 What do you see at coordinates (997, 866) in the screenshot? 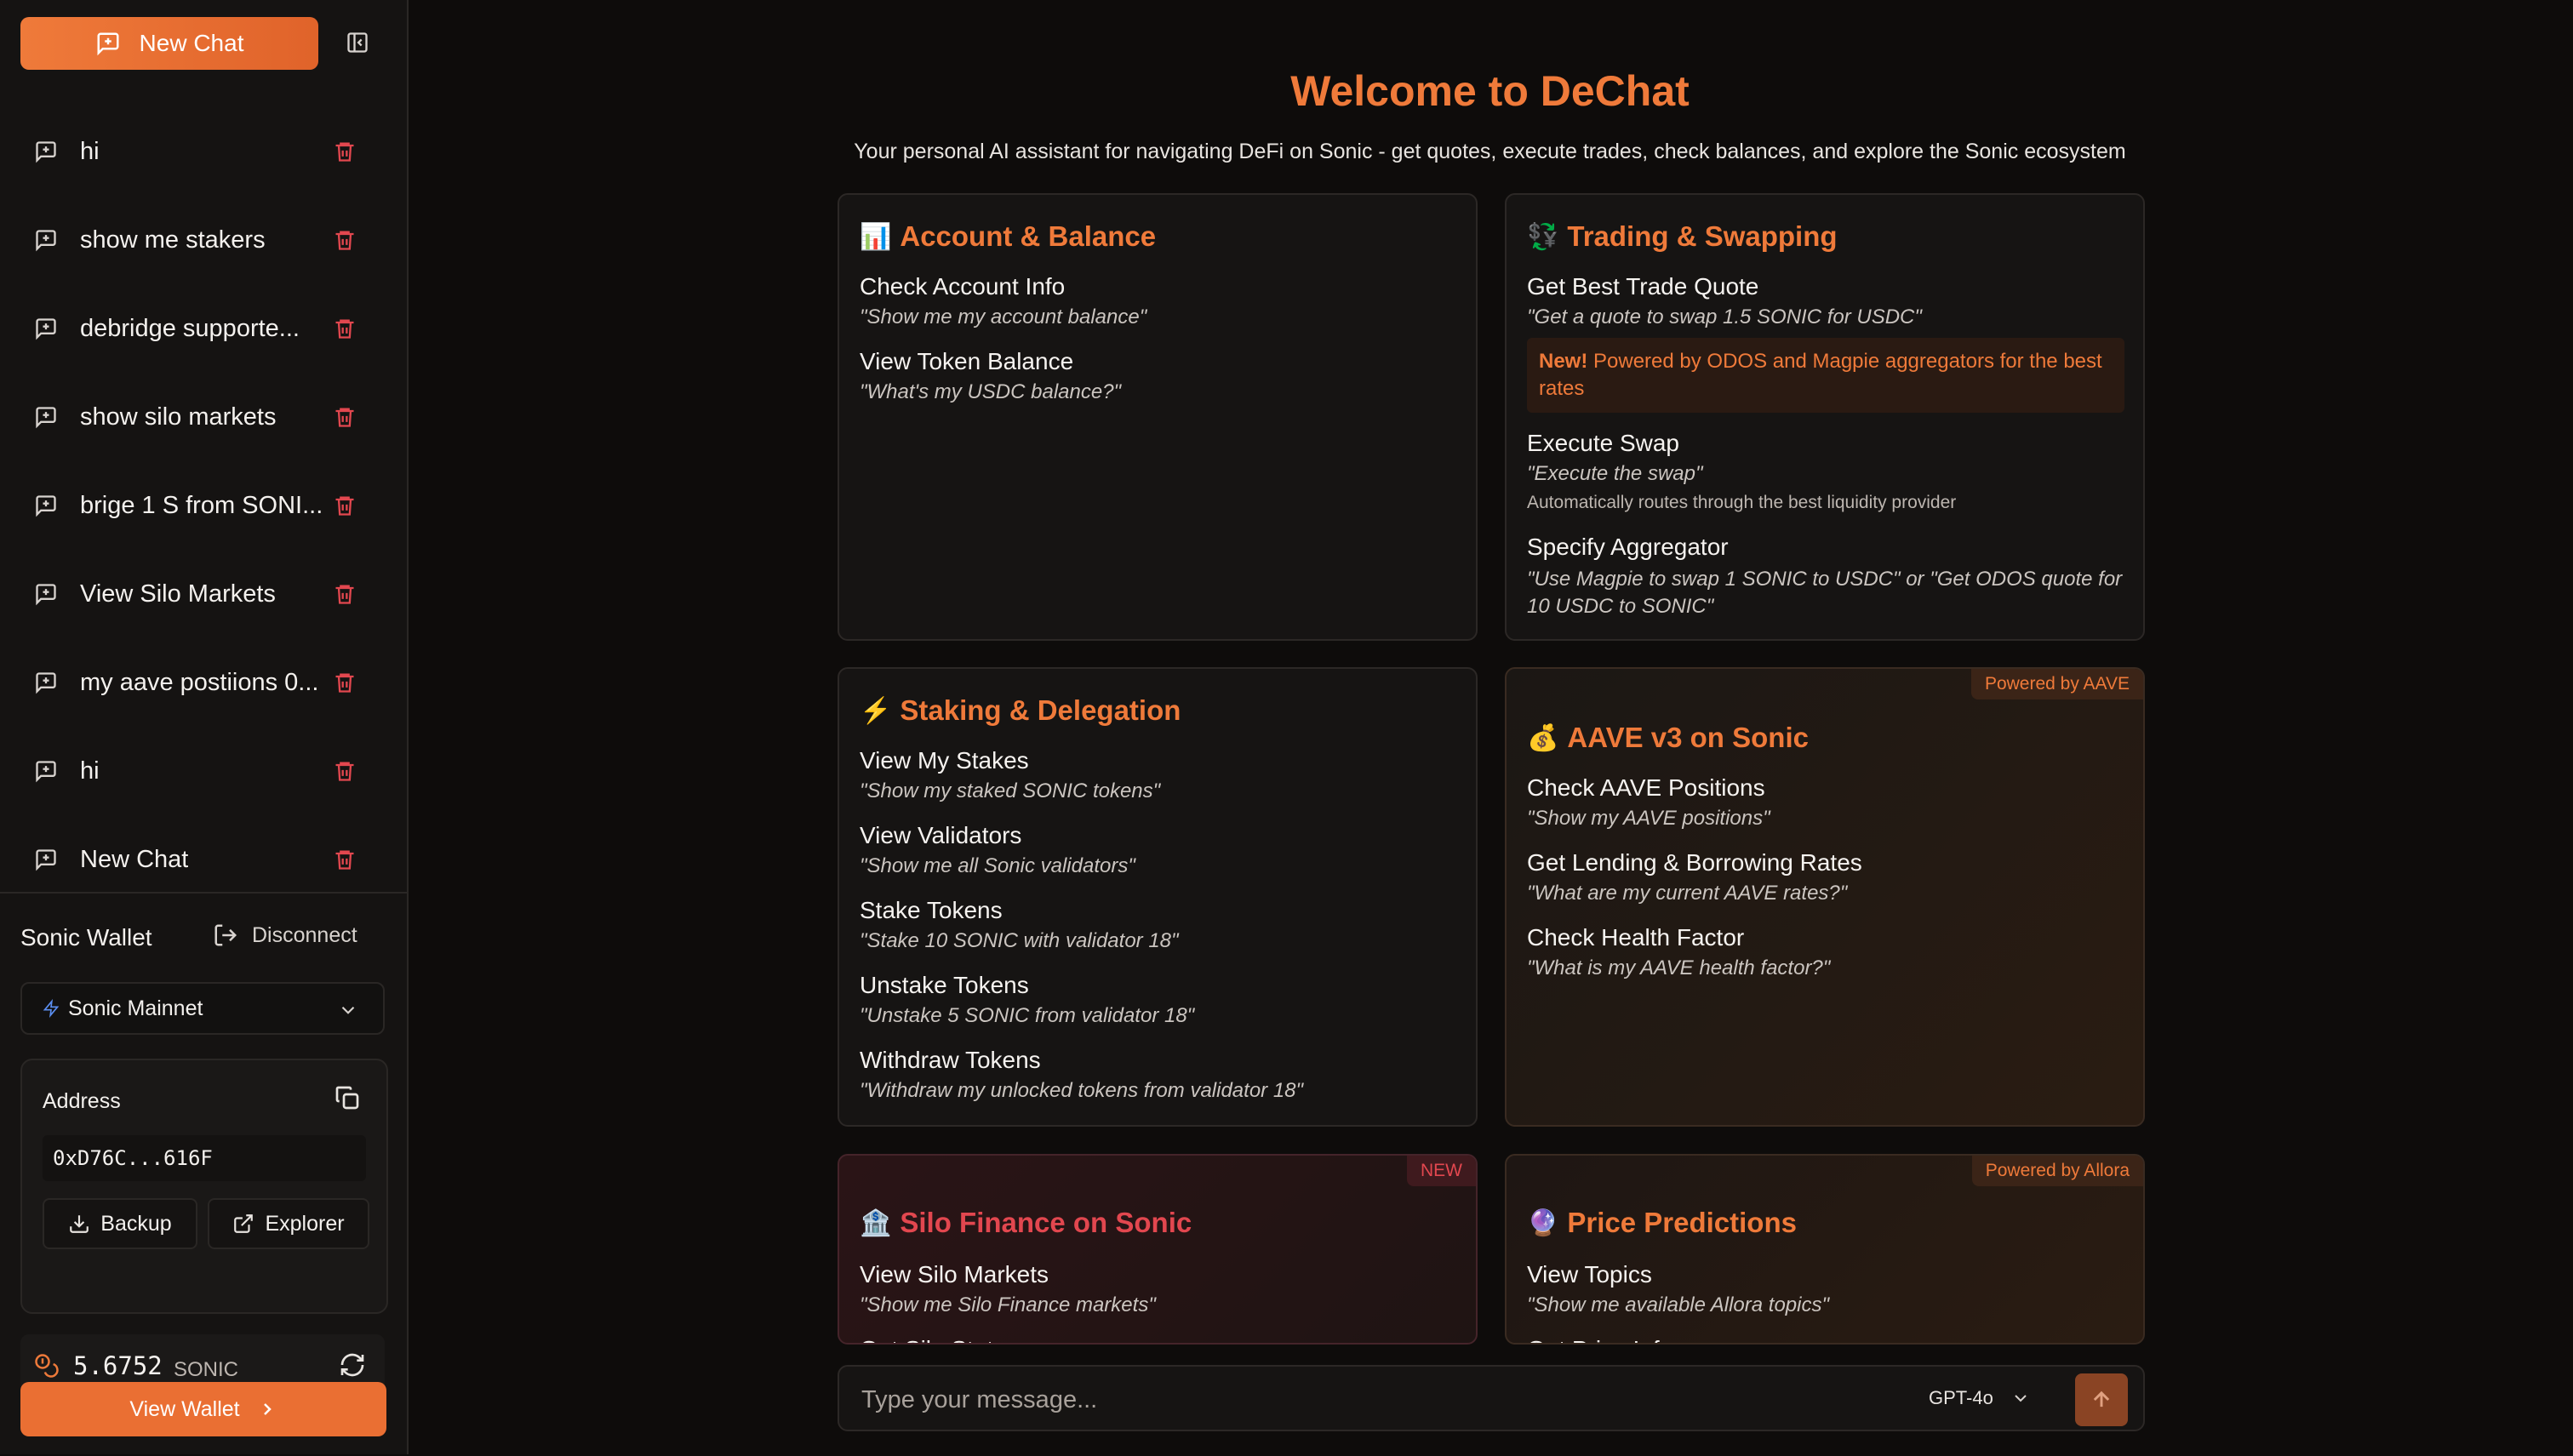
I see `suggestion-example: "Show me all Sonic validators"` at bounding box center [997, 866].